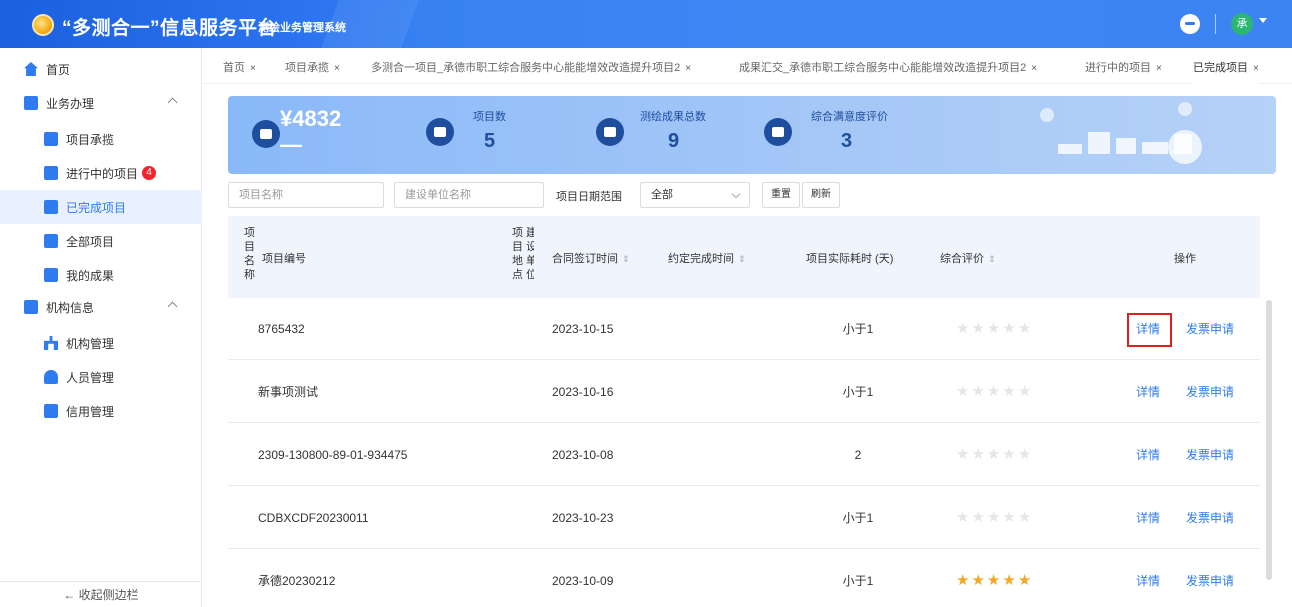 Image resolution: width=1292 pixels, height=607 pixels. I want to click on in-progress-count-badge: 4, so click(149, 173).